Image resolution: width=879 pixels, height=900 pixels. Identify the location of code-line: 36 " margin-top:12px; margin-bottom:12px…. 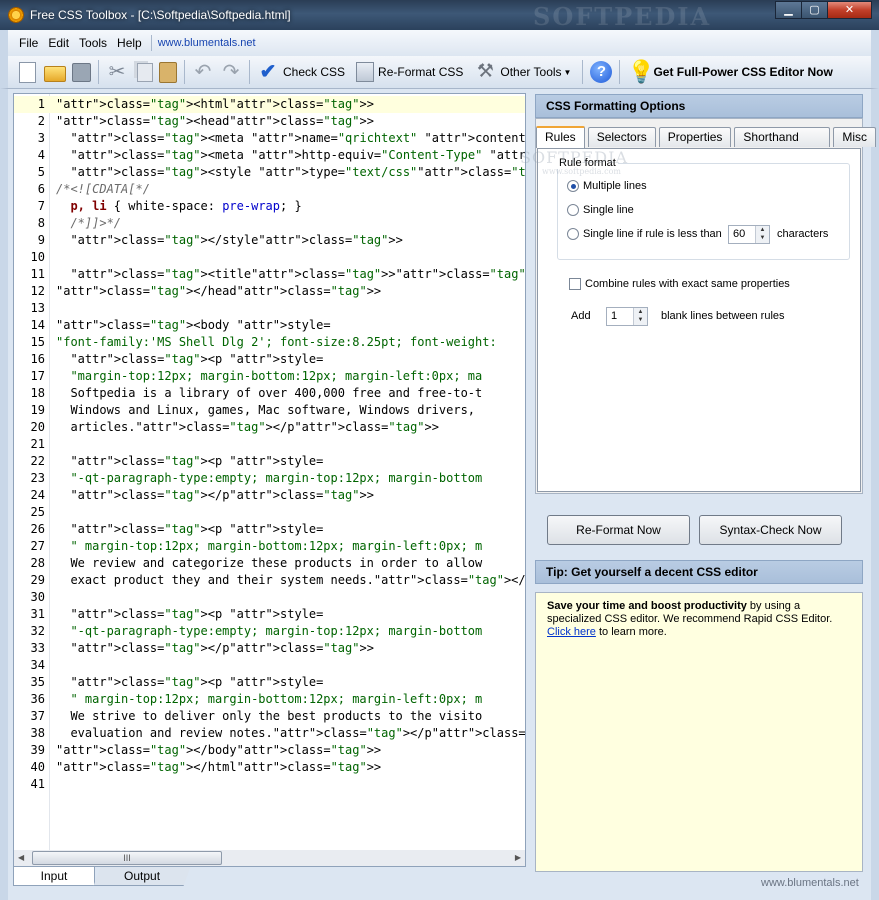
(269, 699).